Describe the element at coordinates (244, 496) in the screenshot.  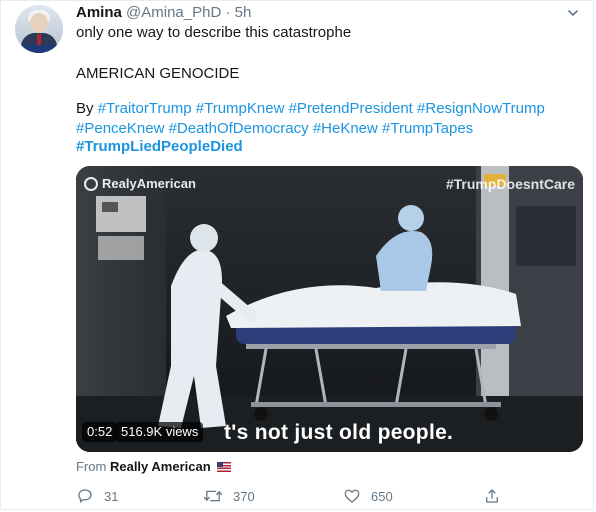
I see `retweet-count: 370` at that location.